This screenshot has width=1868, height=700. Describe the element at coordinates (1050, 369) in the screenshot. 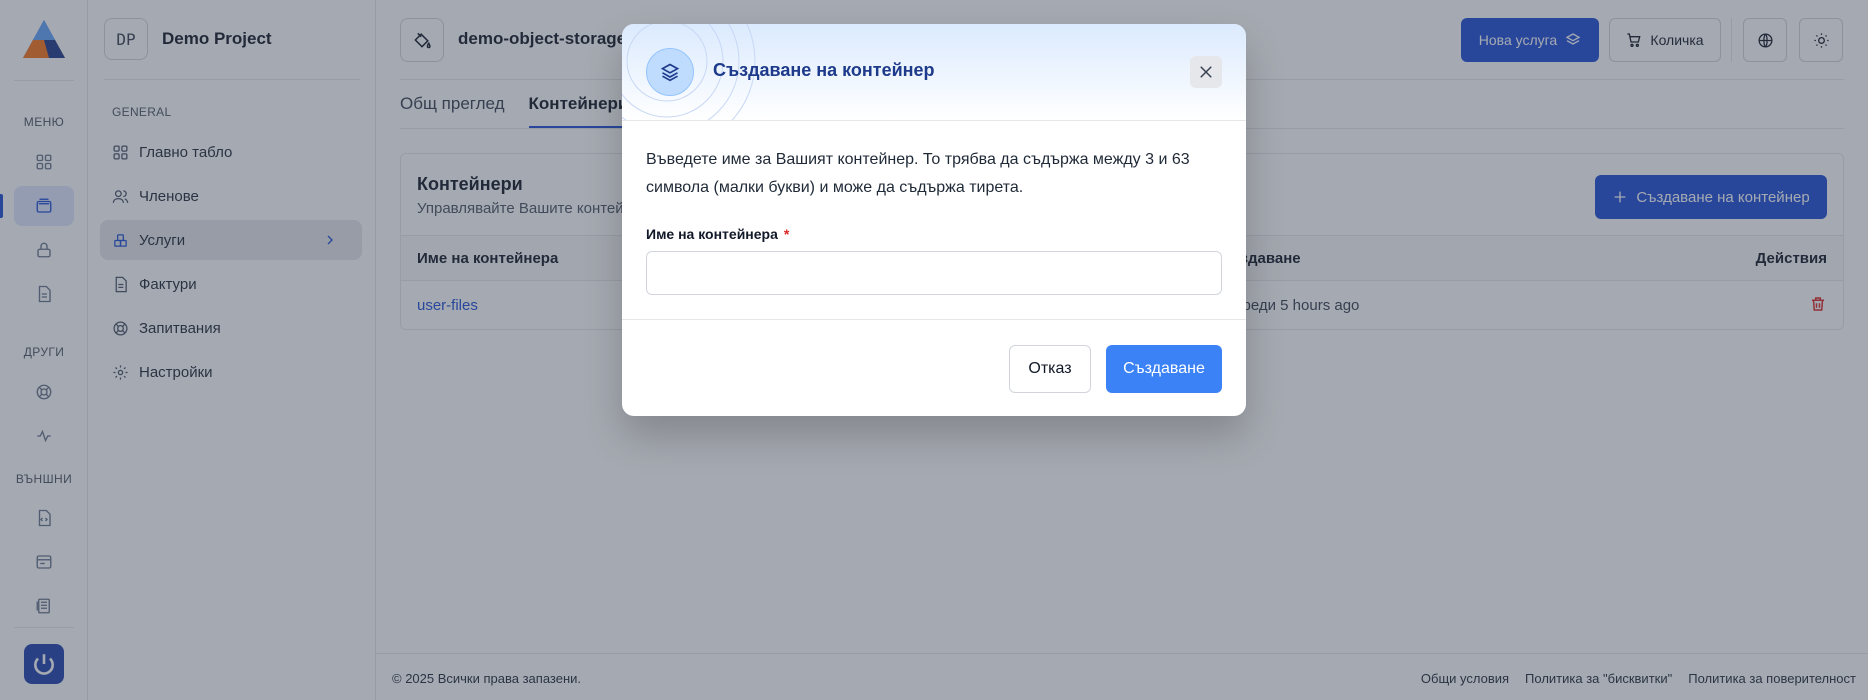

I see `cancel-button: Отказ` at that location.